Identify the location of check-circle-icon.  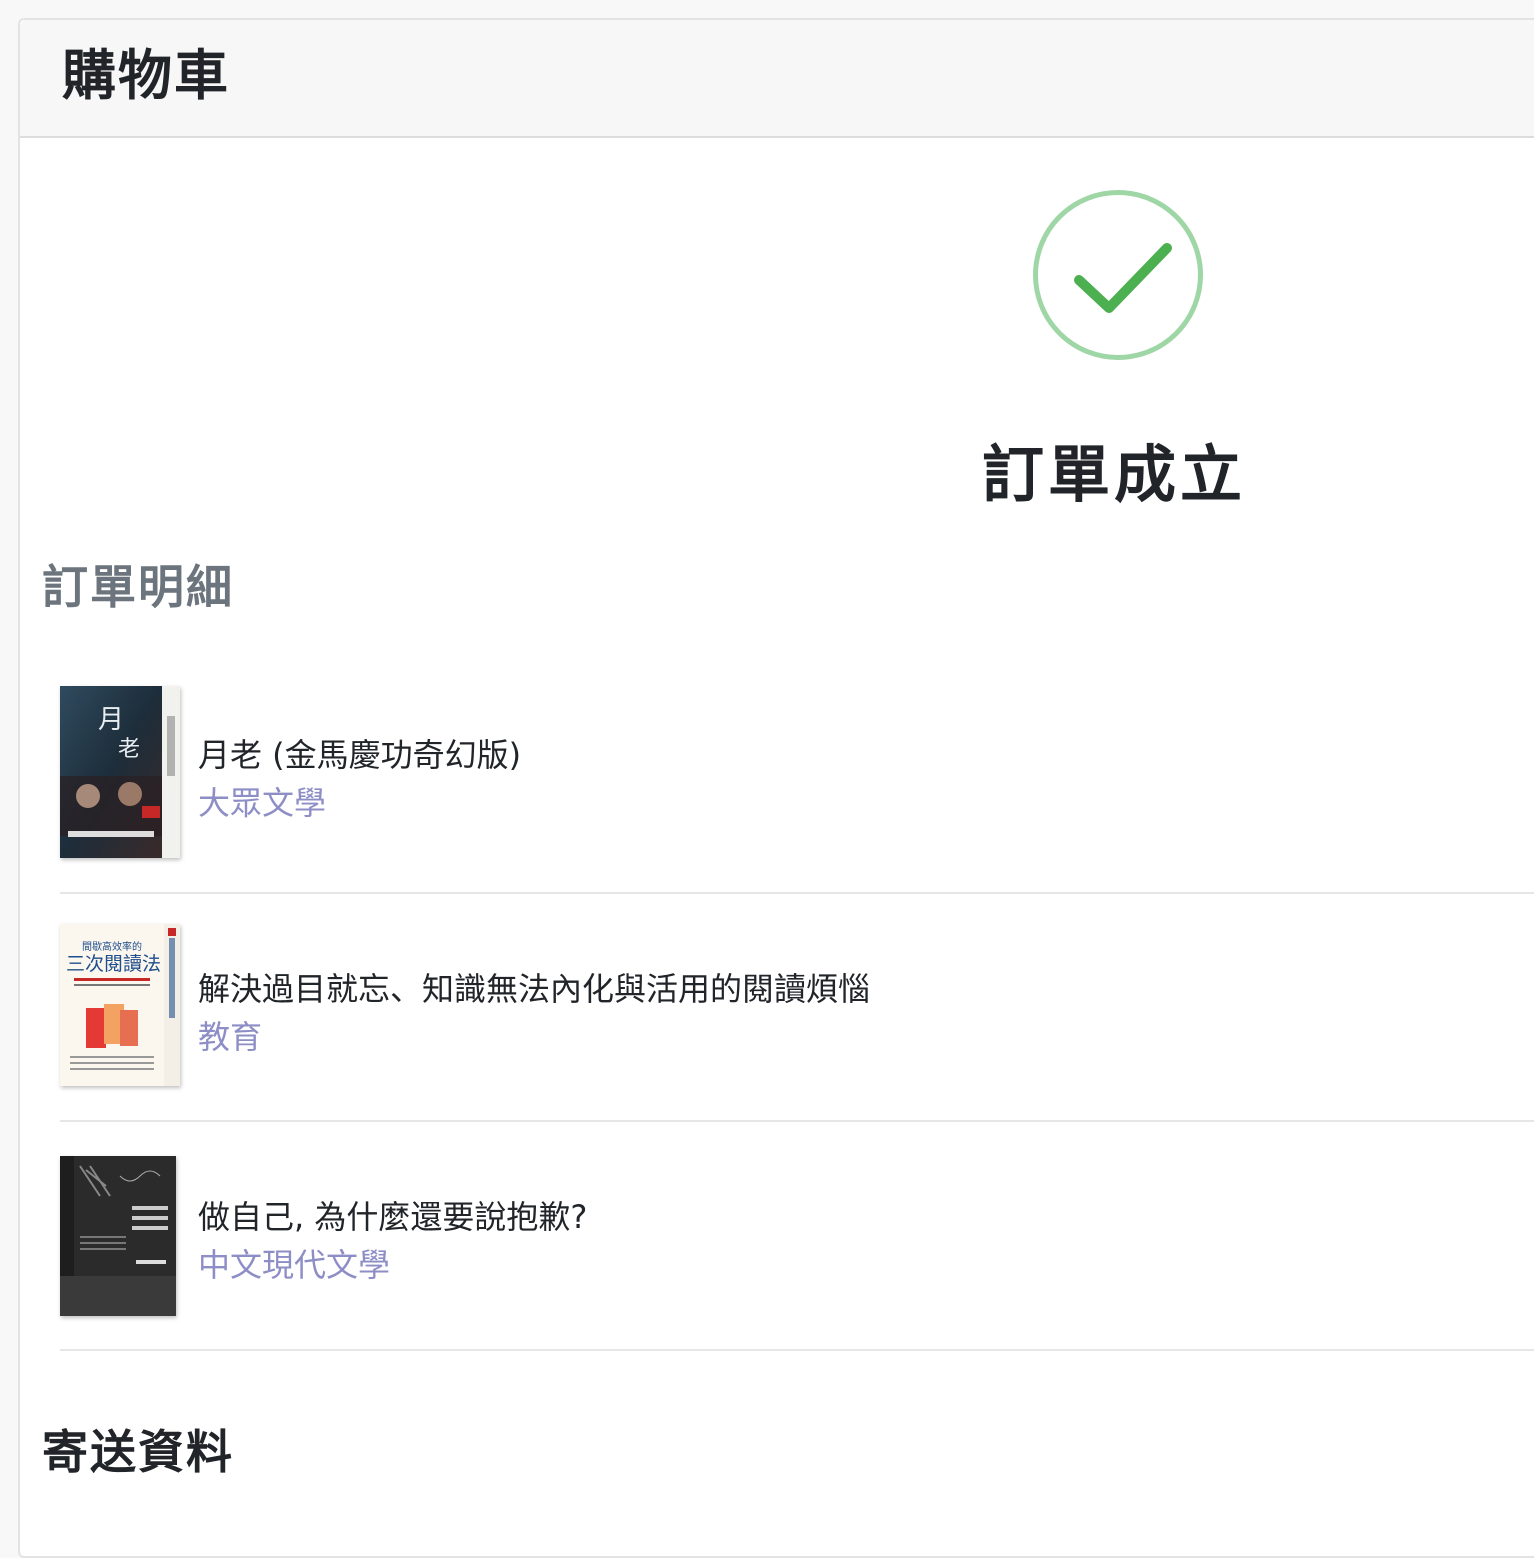
(1118, 275).